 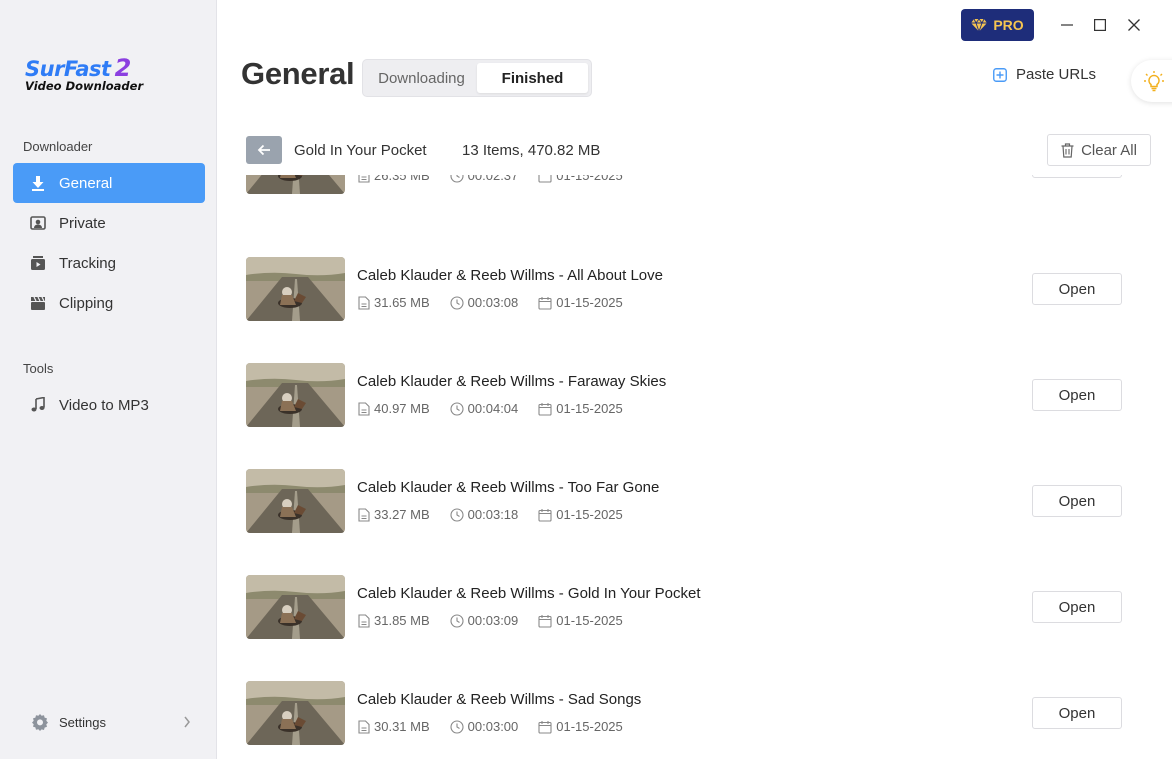 I want to click on plus-square-icon, so click(x=1000, y=74).